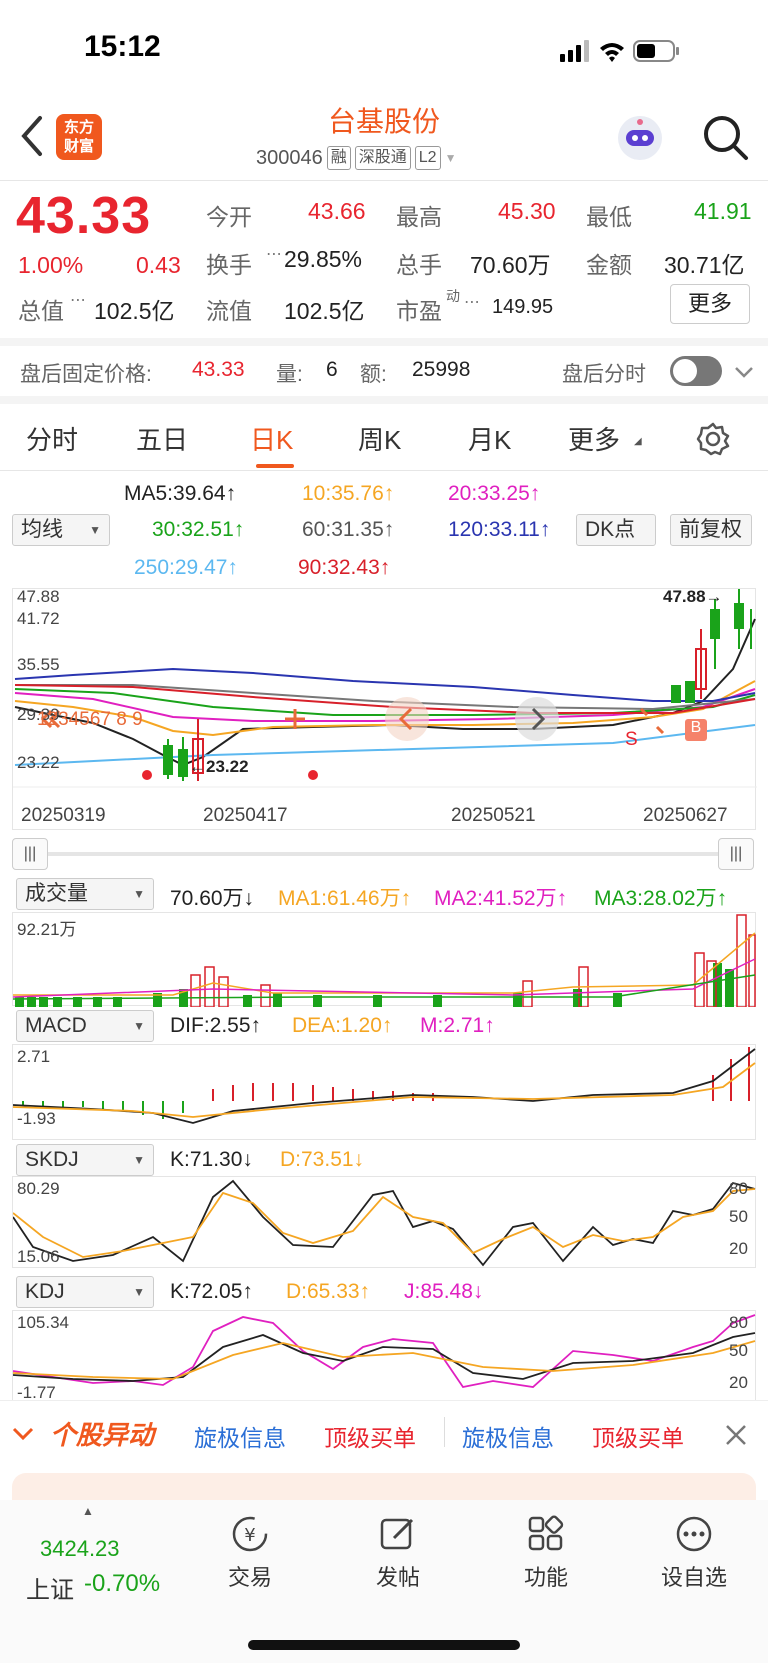  Describe the element at coordinates (457, 1025) in the screenshot. I see `macd-m: M:2.71↑` at that location.